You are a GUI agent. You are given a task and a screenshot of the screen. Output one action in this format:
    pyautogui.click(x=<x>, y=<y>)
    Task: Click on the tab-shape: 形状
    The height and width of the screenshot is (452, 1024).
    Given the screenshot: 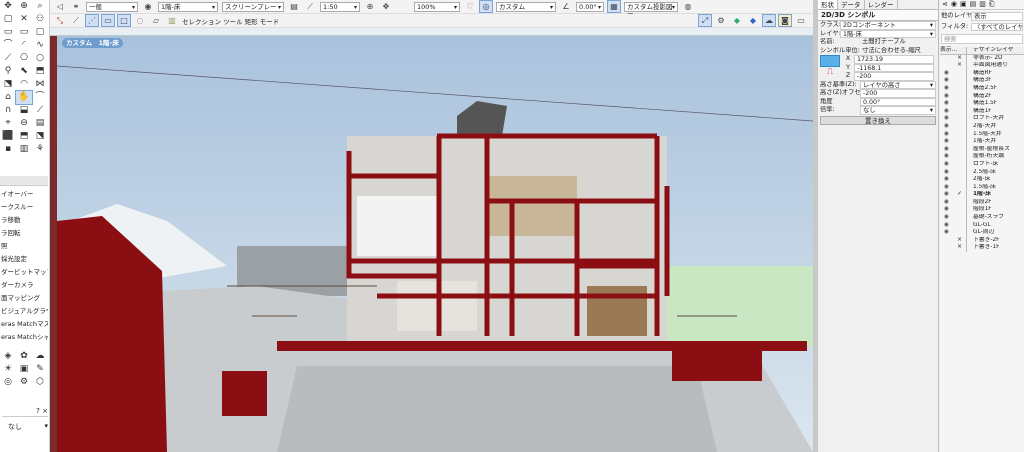 What is the action you would take?
    pyautogui.click(x=828, y=4)
    